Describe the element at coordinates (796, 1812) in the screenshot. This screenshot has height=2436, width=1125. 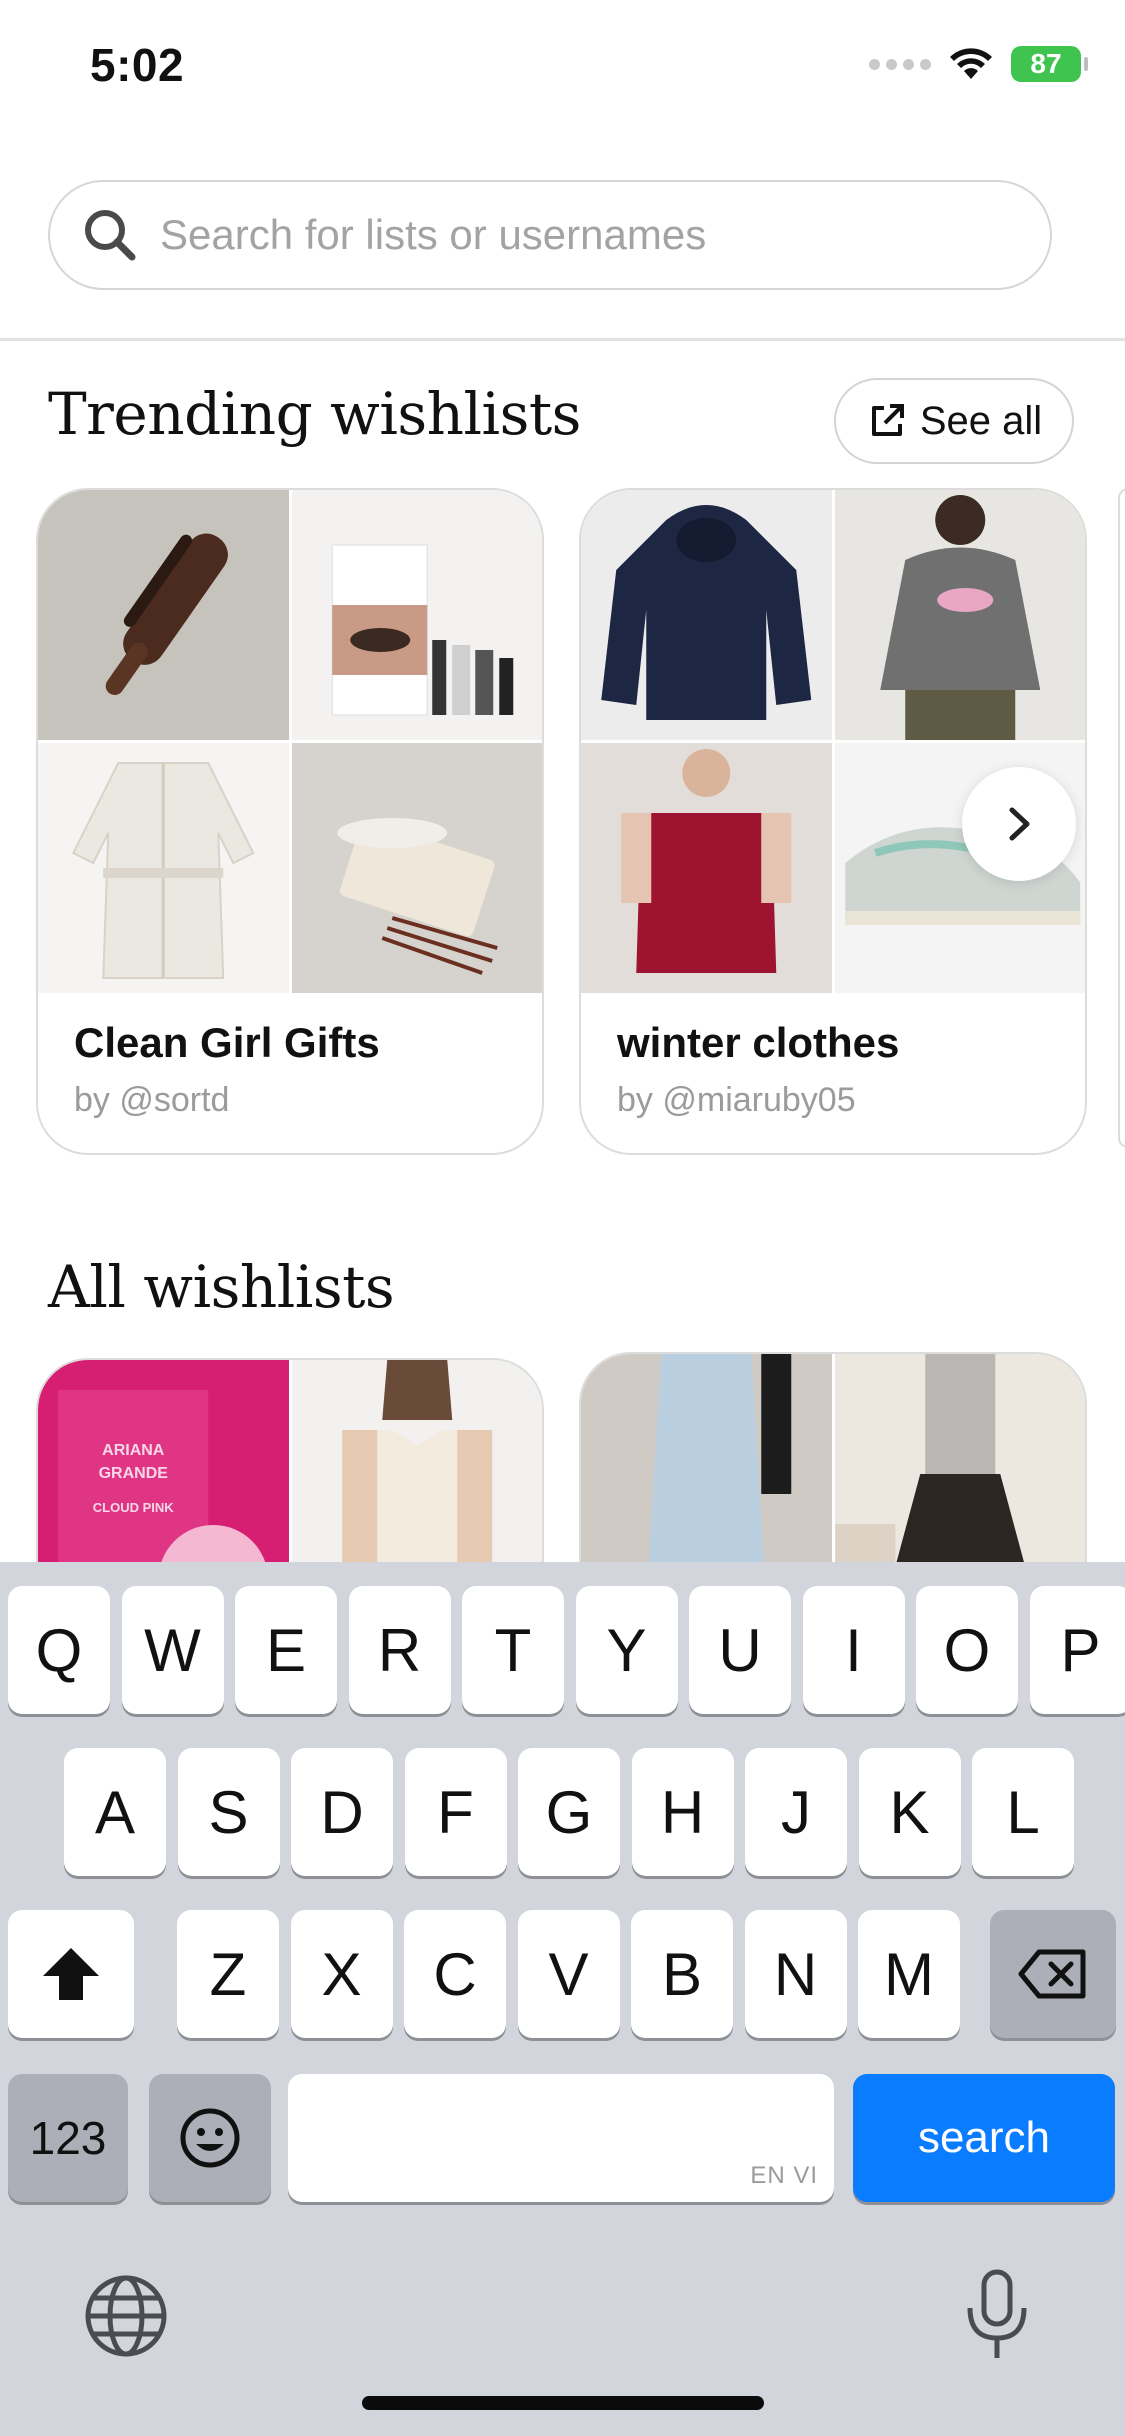
I see `key-j: J` at that location.